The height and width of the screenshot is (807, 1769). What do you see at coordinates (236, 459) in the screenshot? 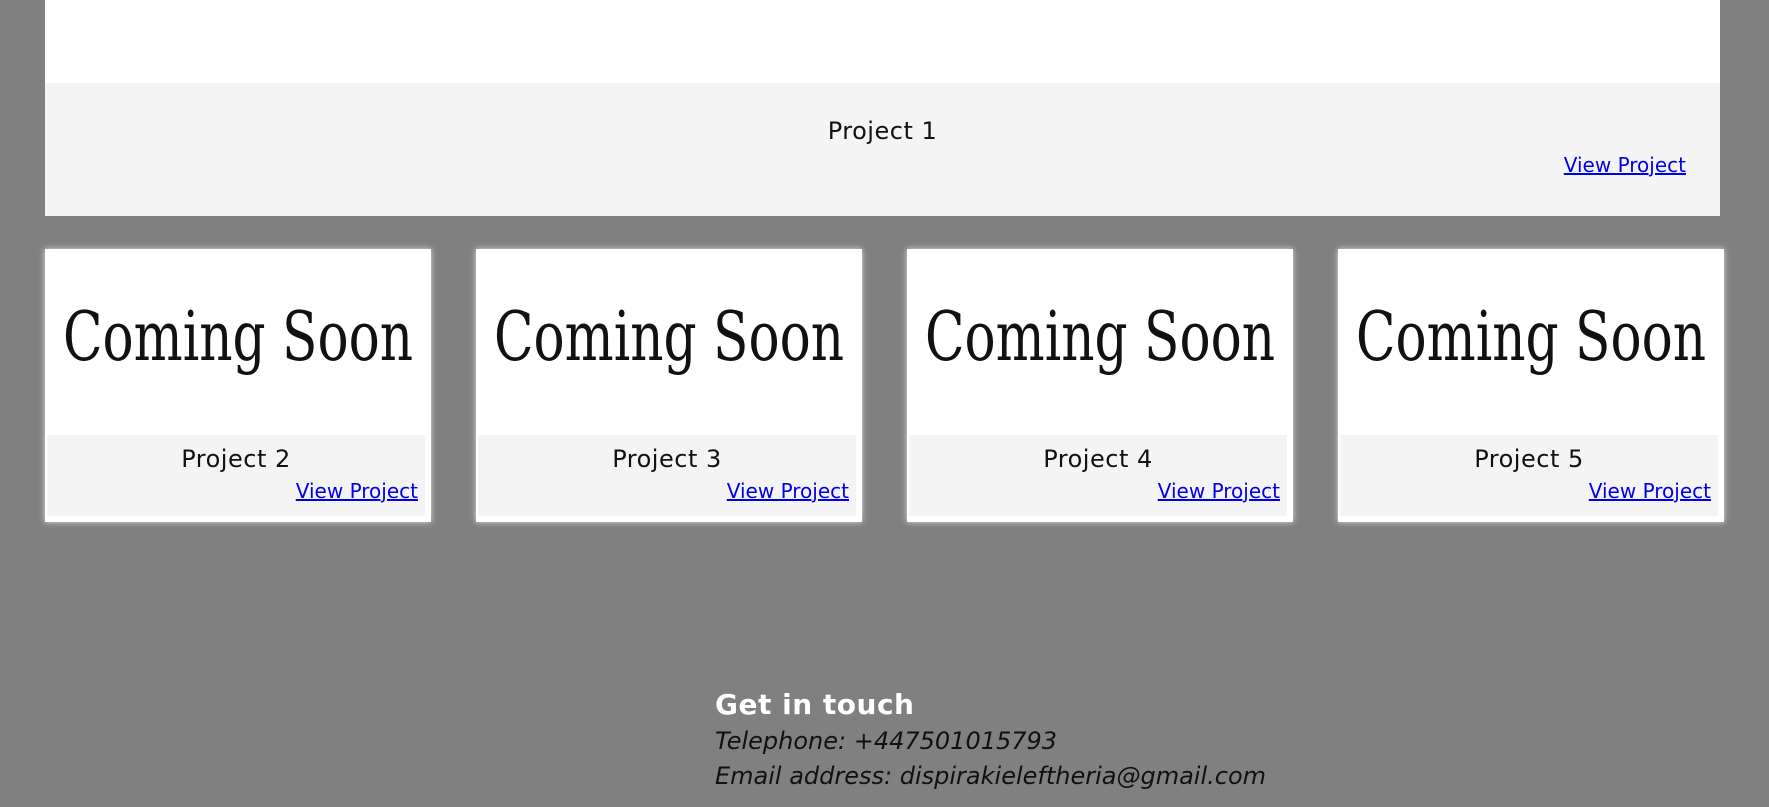
I see `project-title: Project 2` at bounding box center [236, 459].